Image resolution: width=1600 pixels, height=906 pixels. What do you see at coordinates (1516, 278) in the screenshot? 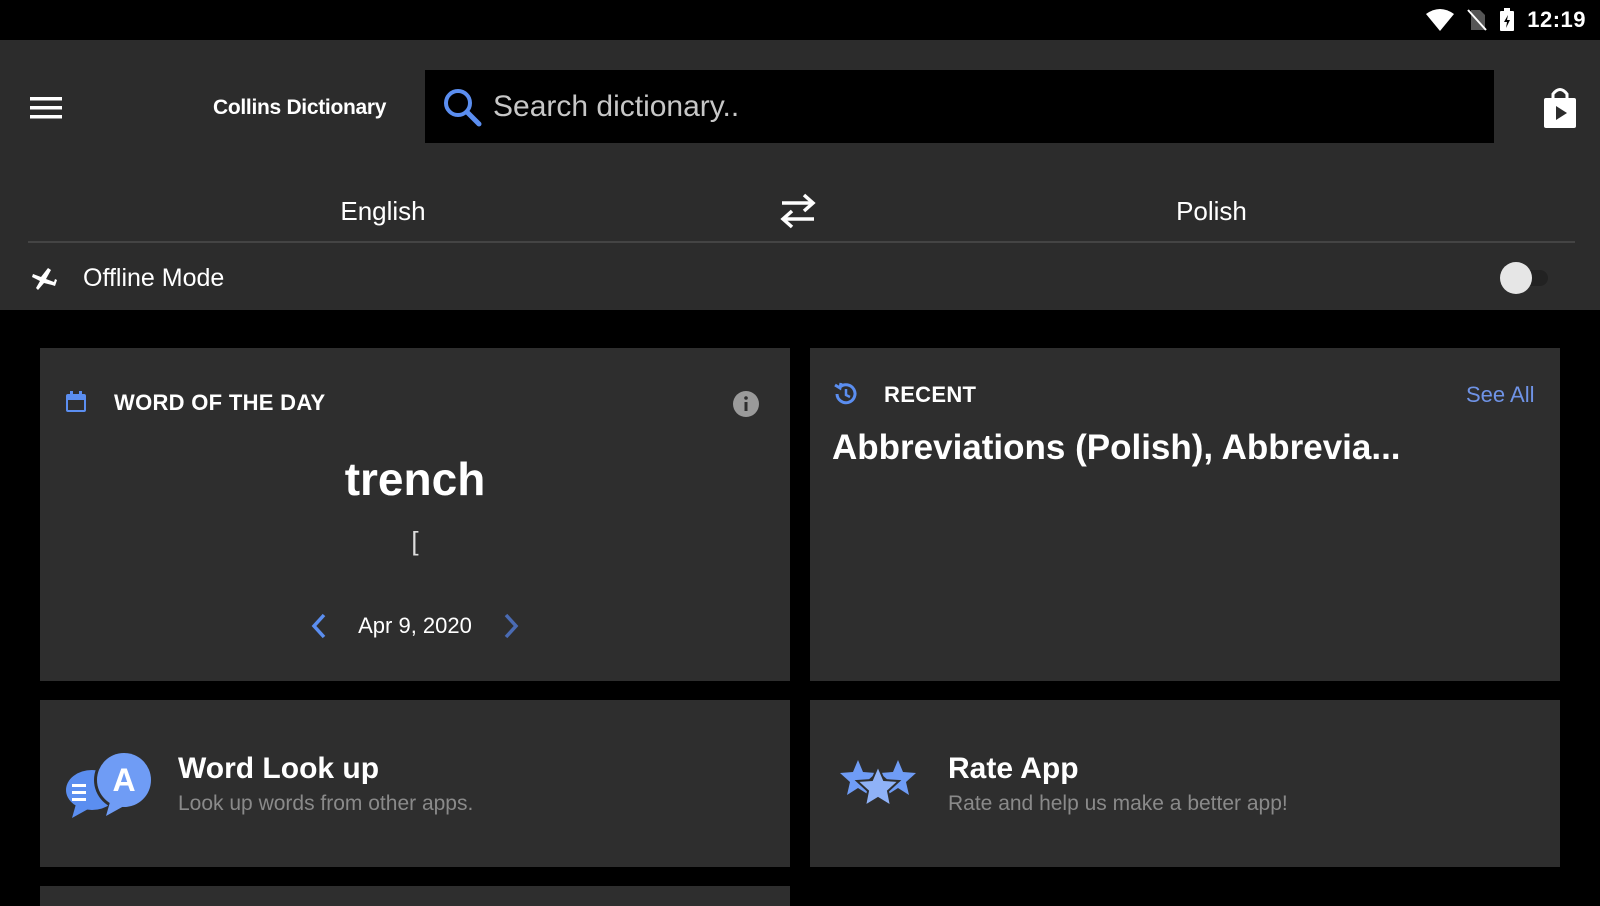
I see `toggle-knob` at bounding box center [1516, 278].